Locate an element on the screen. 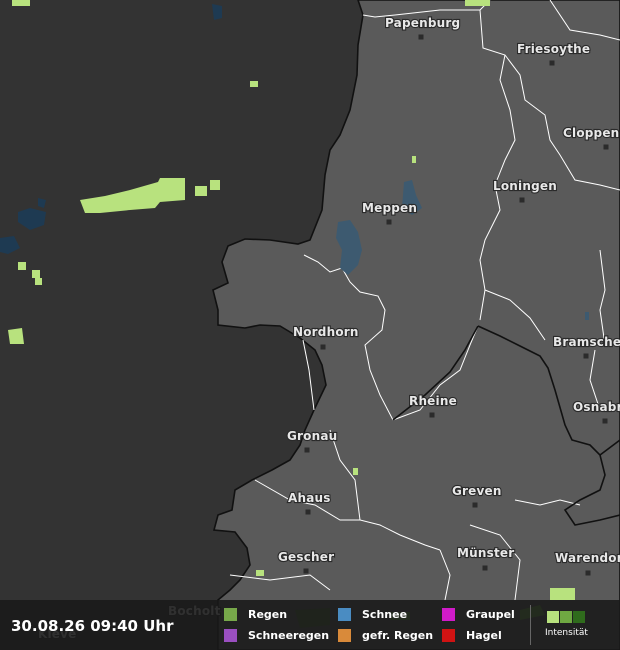  legend-item-schneeregen: Schneeregen is located at coordinates (276, 635).